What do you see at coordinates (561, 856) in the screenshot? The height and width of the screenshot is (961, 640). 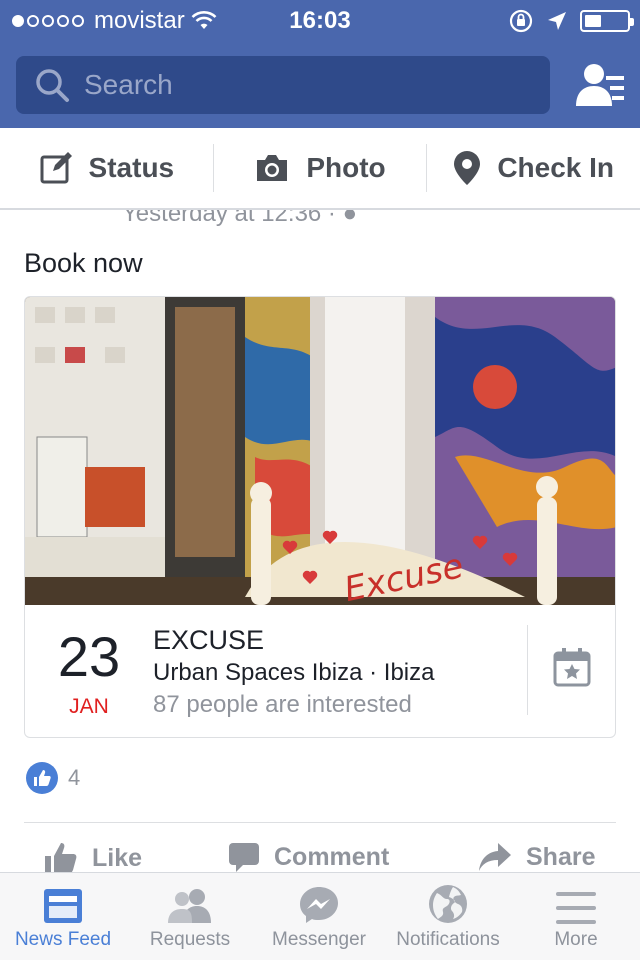 I see `share-label: Share` at bounding box center [561, 856].